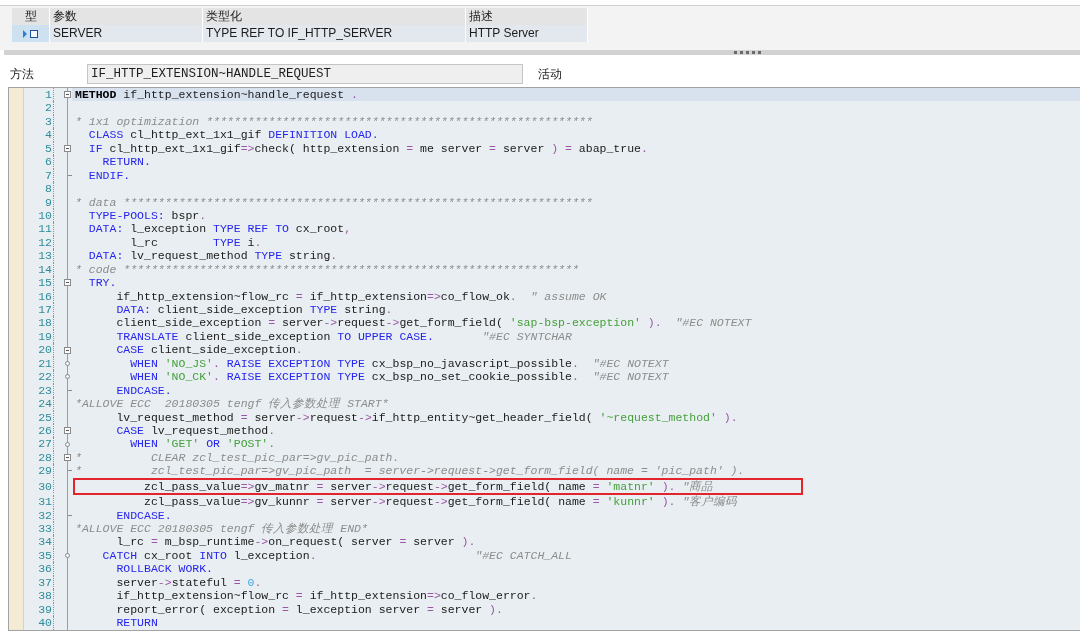  I want to click on field-label: 方法, so click(22, 73).